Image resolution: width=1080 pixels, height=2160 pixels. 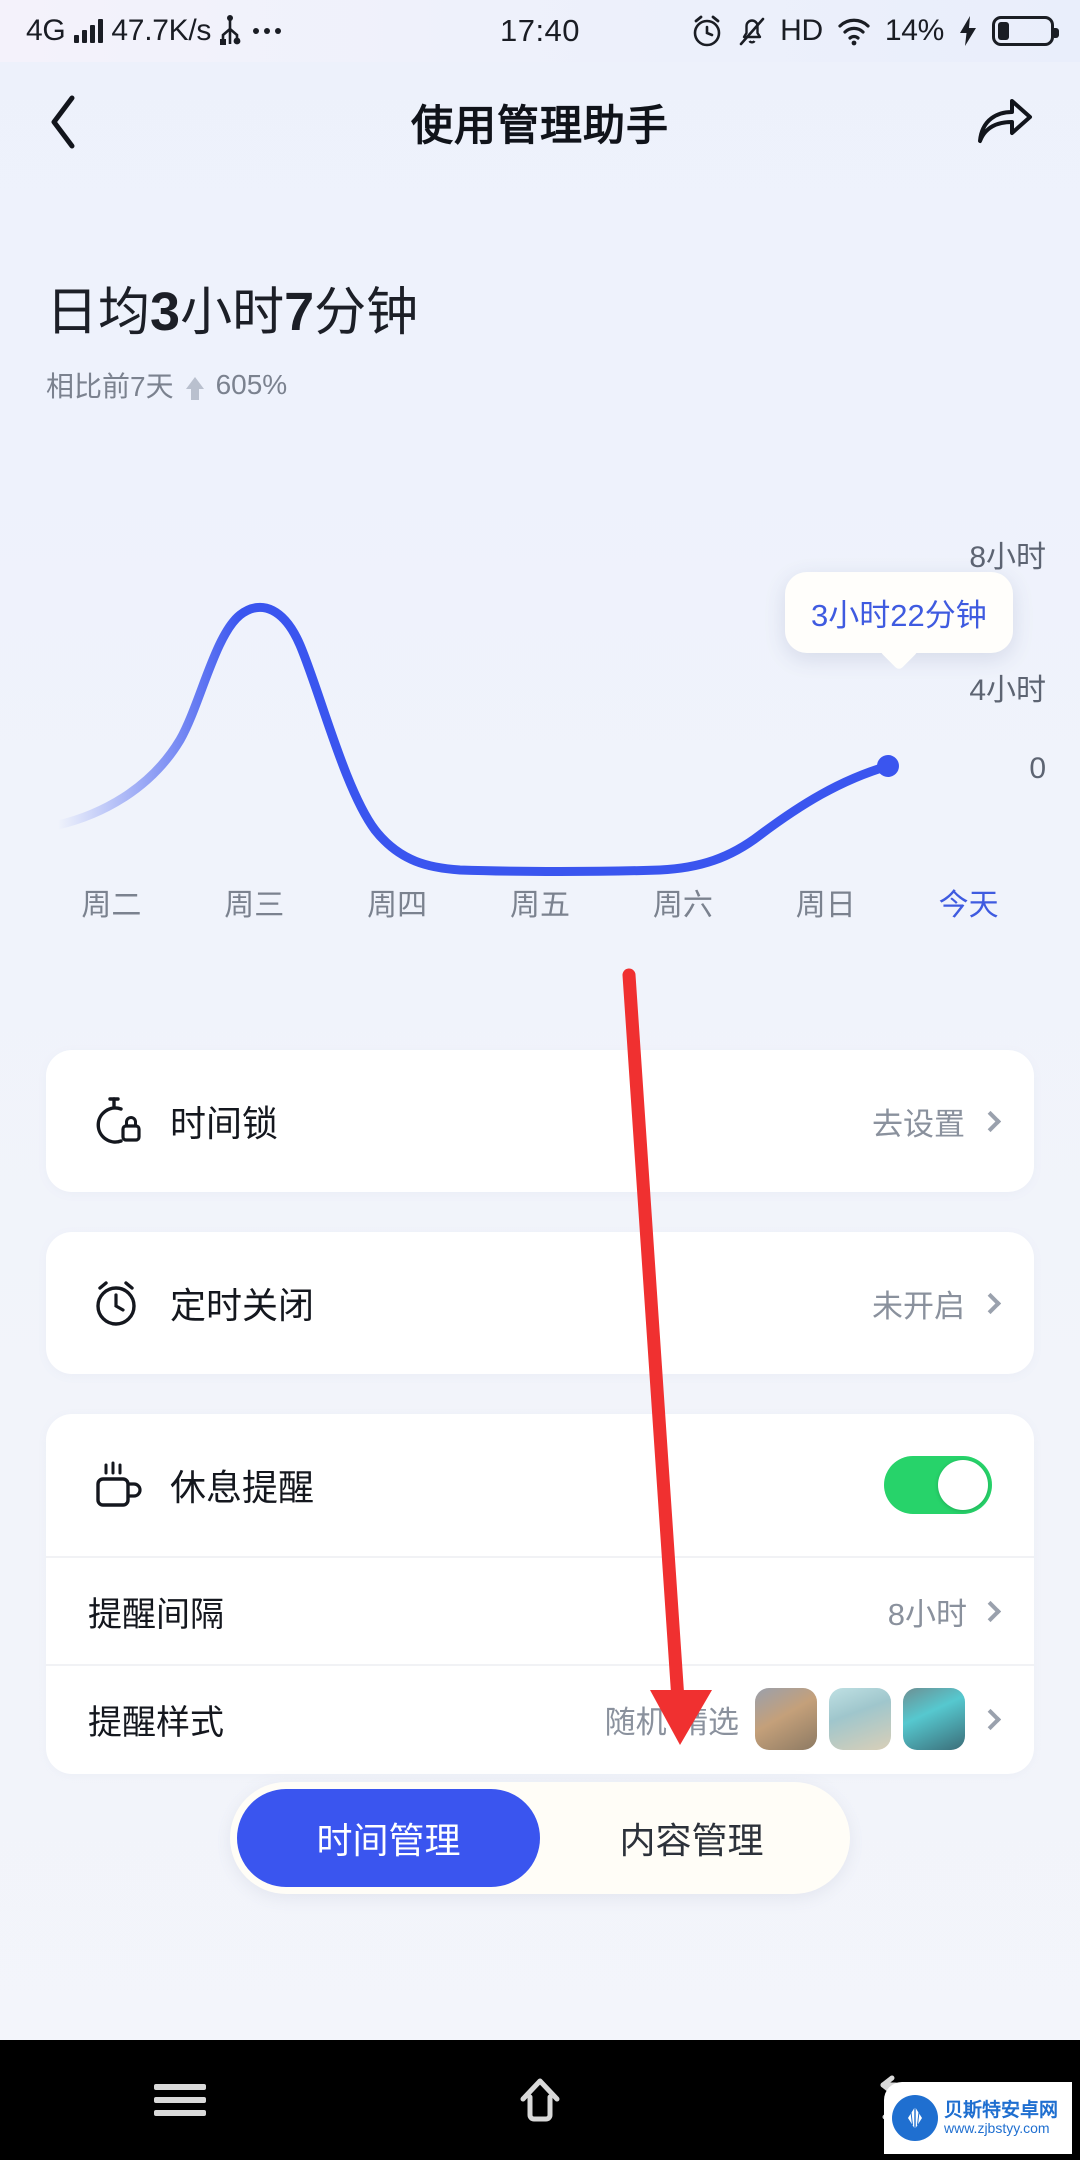 What do you see at coordinates (267, 31) in the screenshot?
I see `more-dots-icon` at bounding box center [267, 31].